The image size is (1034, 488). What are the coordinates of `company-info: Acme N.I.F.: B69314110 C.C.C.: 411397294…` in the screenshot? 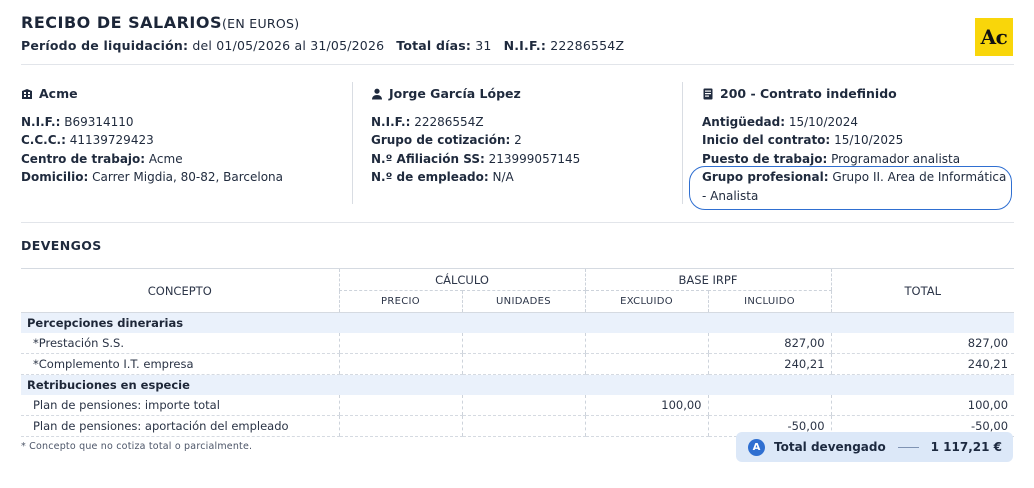 It's located at (152, 136).